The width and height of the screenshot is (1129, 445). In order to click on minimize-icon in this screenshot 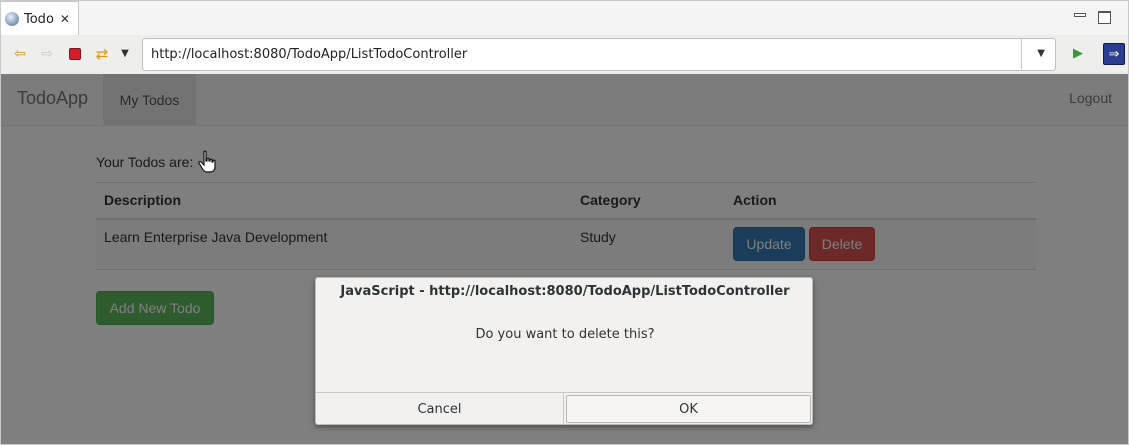, I will do `click(1079, 16)`.